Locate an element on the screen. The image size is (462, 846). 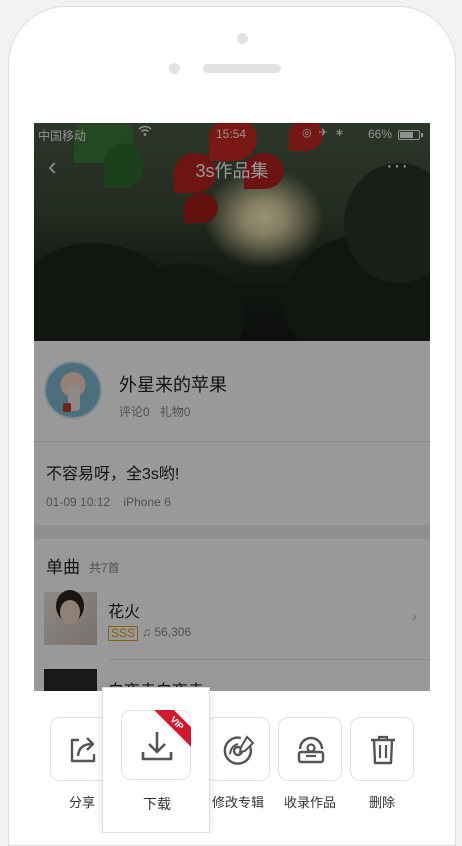
vip-badge-label: VIP is located at coordinates (171, 730).